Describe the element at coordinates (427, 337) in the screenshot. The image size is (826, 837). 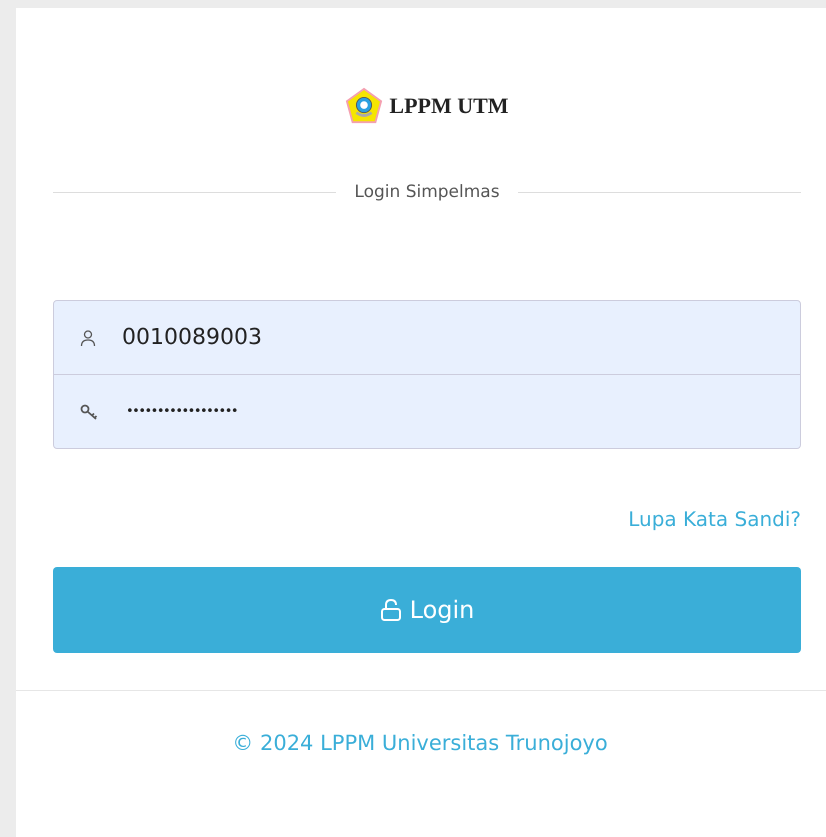
I see `username-field: 0010089003` at that location.